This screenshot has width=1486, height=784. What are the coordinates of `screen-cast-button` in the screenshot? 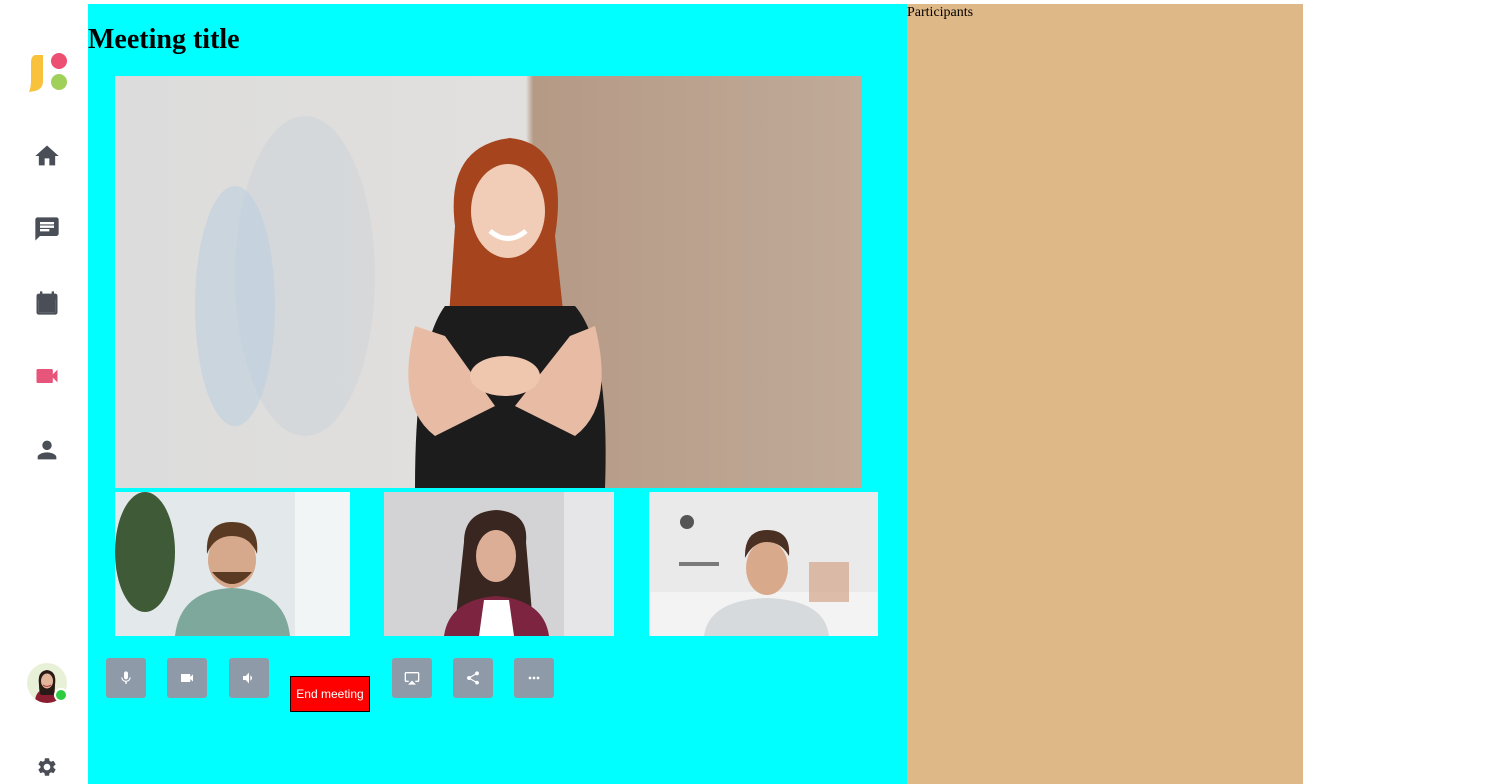 It's located at (412, 678).